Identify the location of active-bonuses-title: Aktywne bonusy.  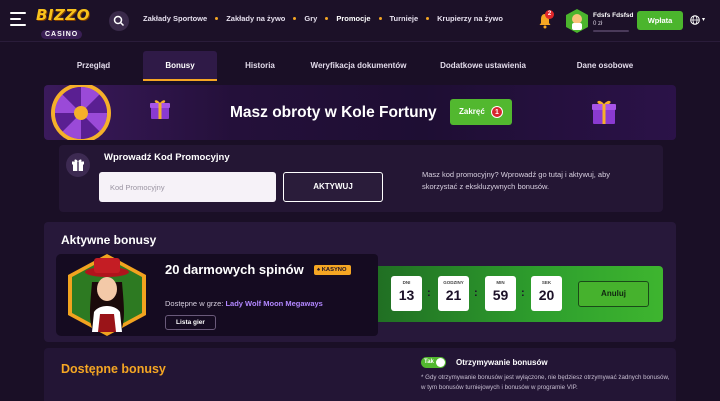
(109, 240).